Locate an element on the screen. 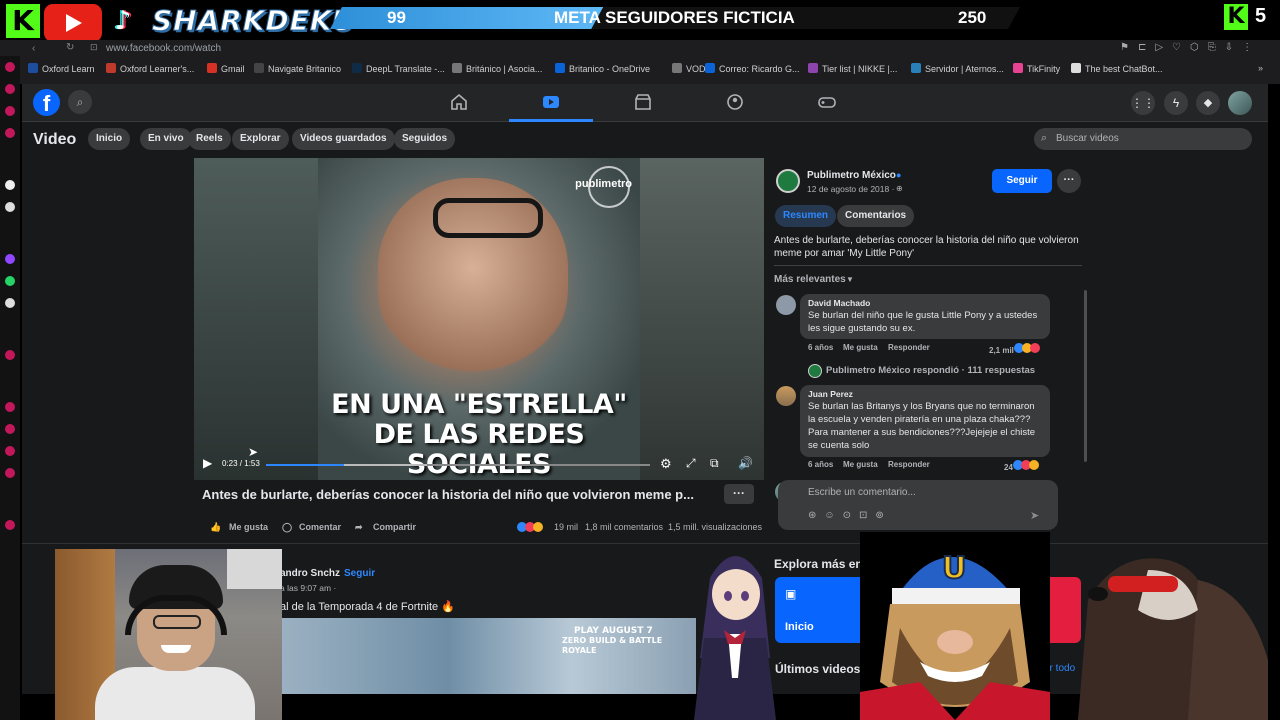 The width and height of the screenshot is (1280, 720). fullscreen-icon: ⤢ is located at coordinates (691, 463).